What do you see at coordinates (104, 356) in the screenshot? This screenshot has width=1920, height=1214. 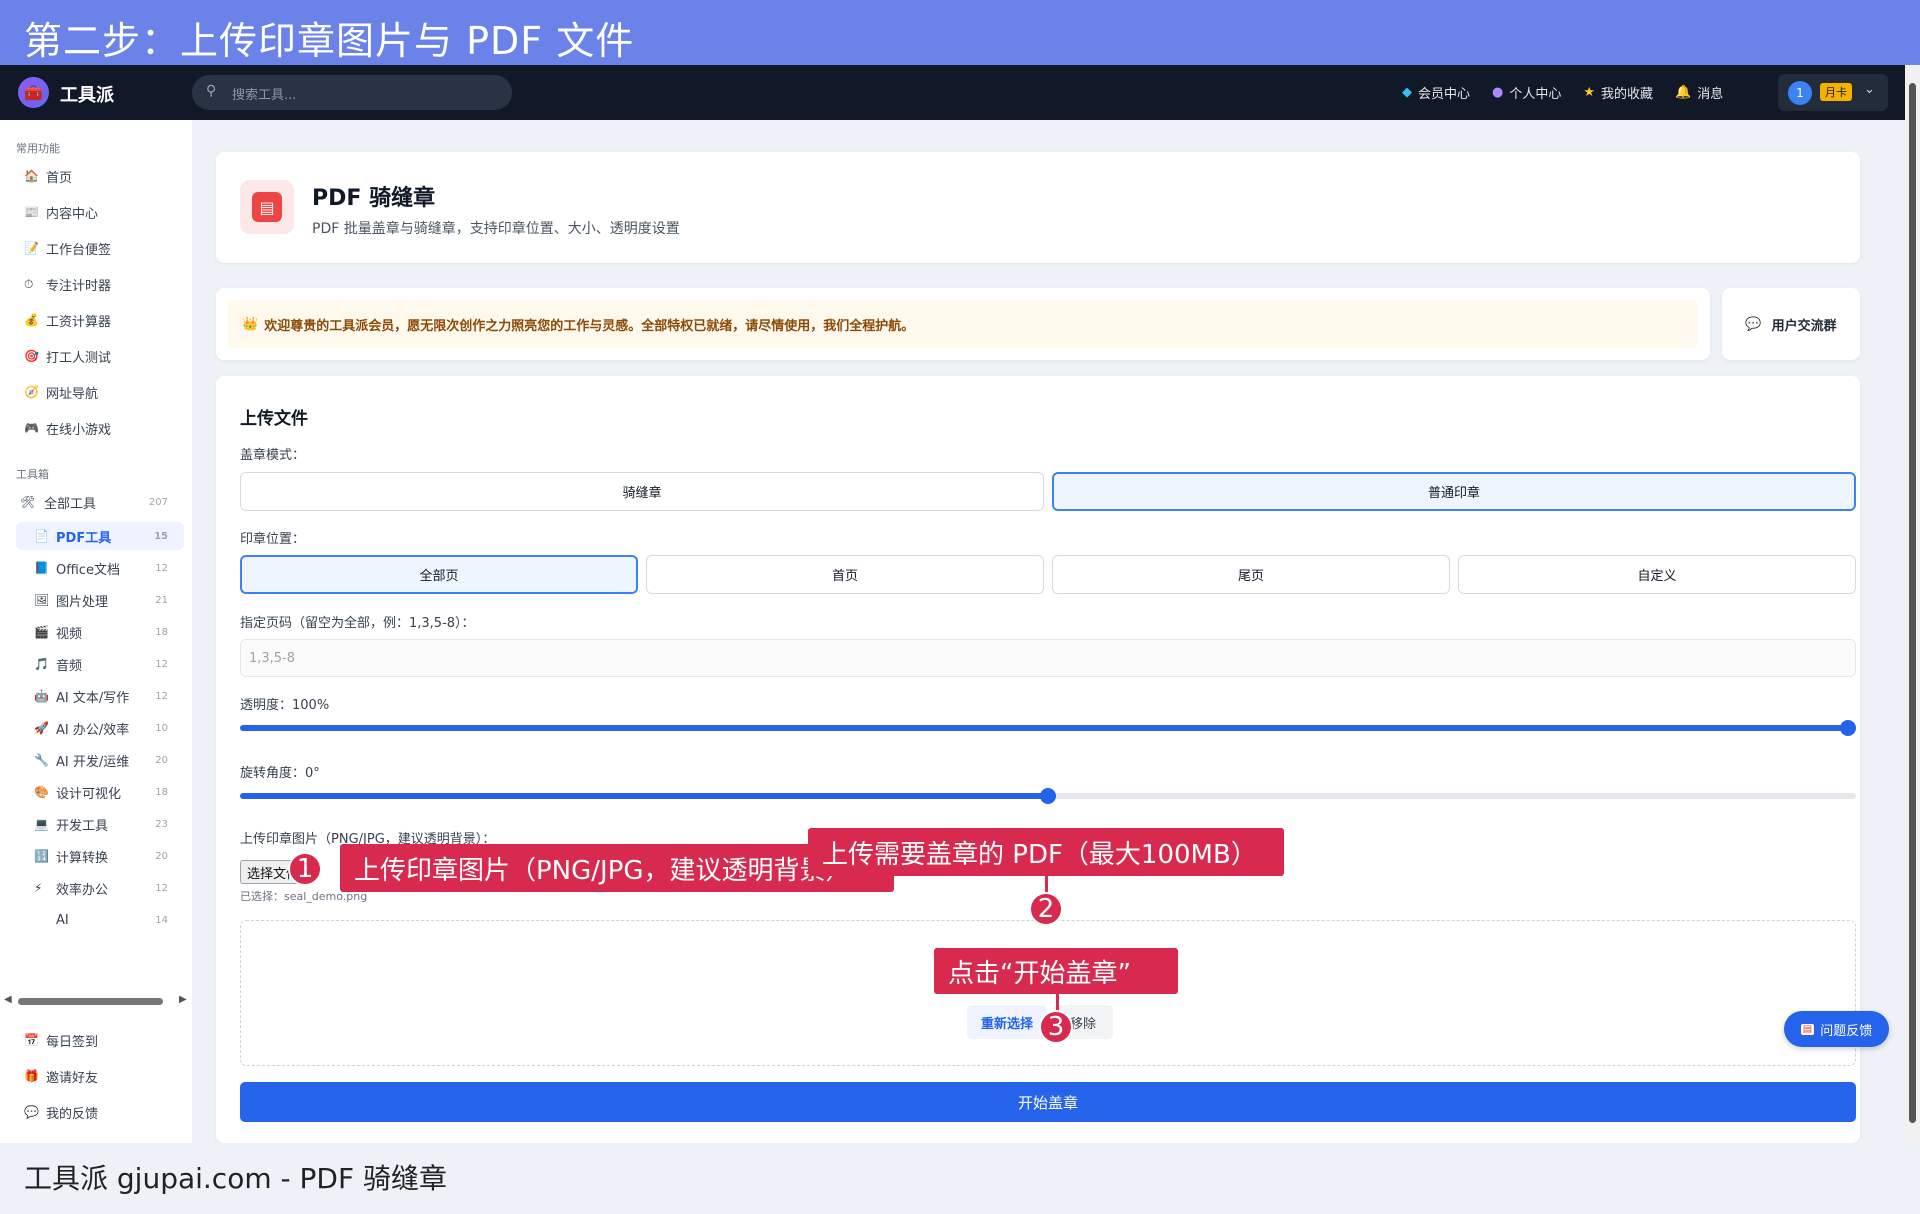 I see `sidebar-item-worker-test: 🎯 打工人测试` at bounding box center [104, 356].